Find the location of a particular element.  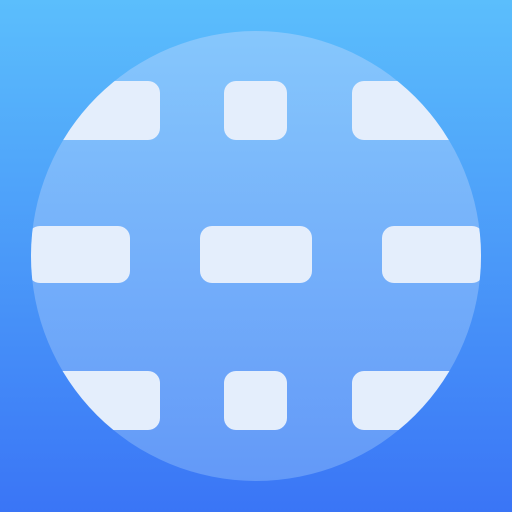

tile-bottom-center is located at coordinates (255, 400).